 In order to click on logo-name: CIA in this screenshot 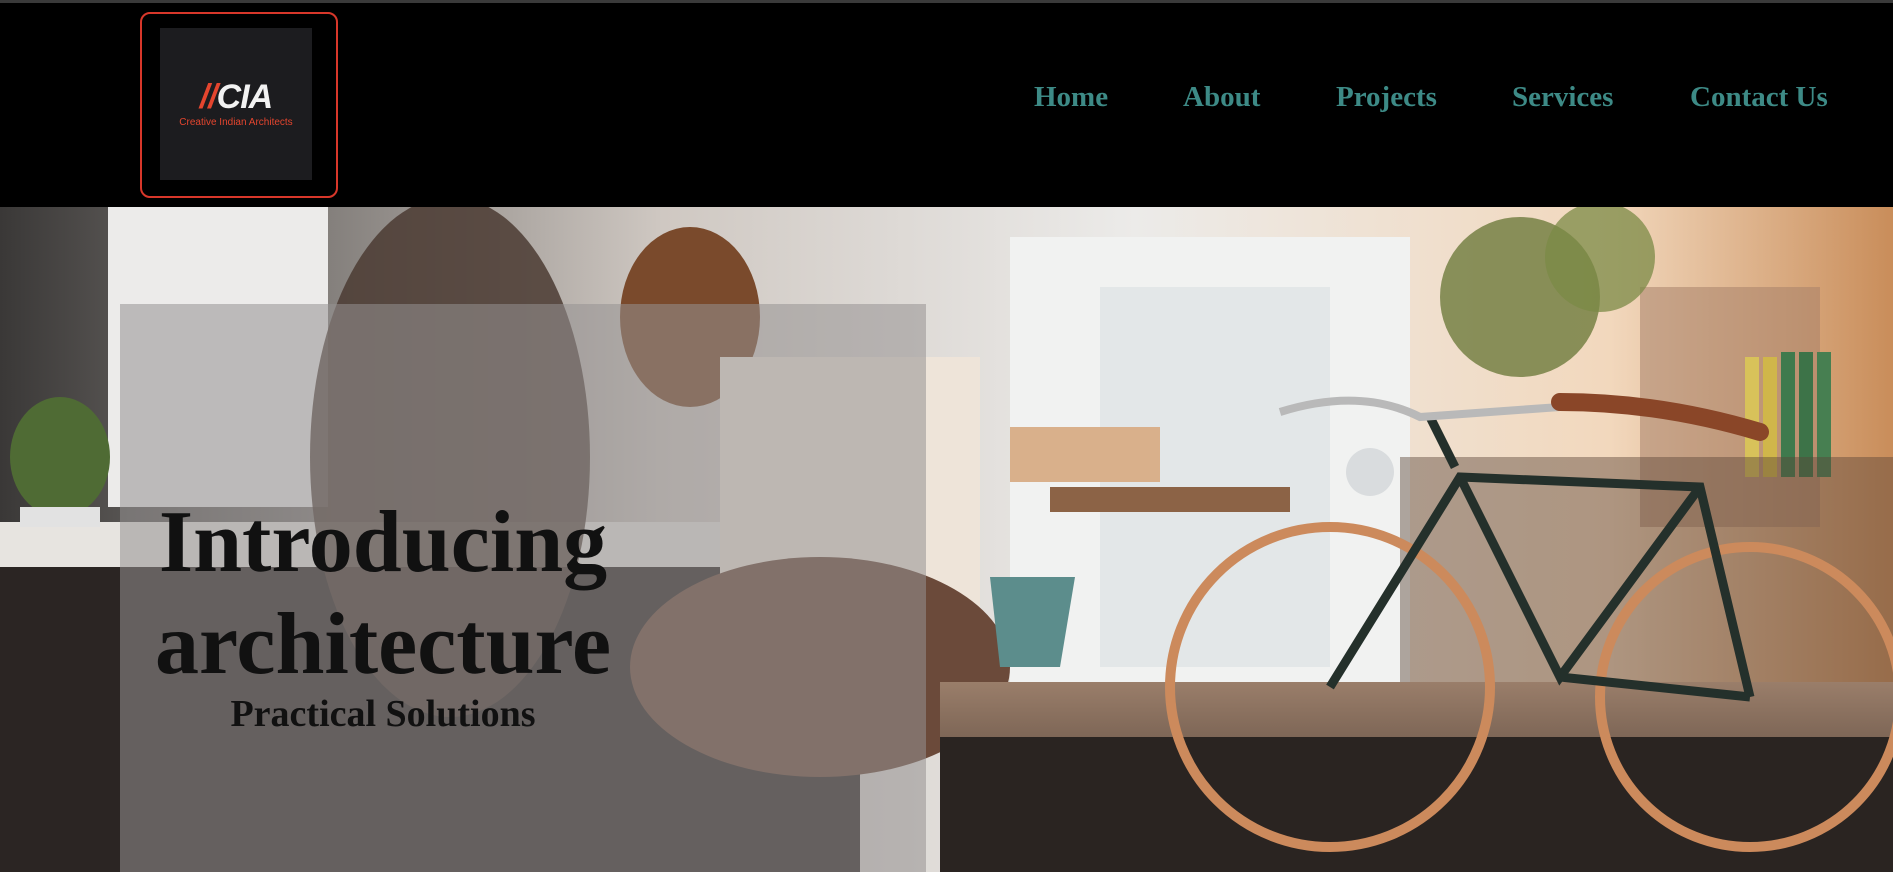, I will do `click(245, 97)`.